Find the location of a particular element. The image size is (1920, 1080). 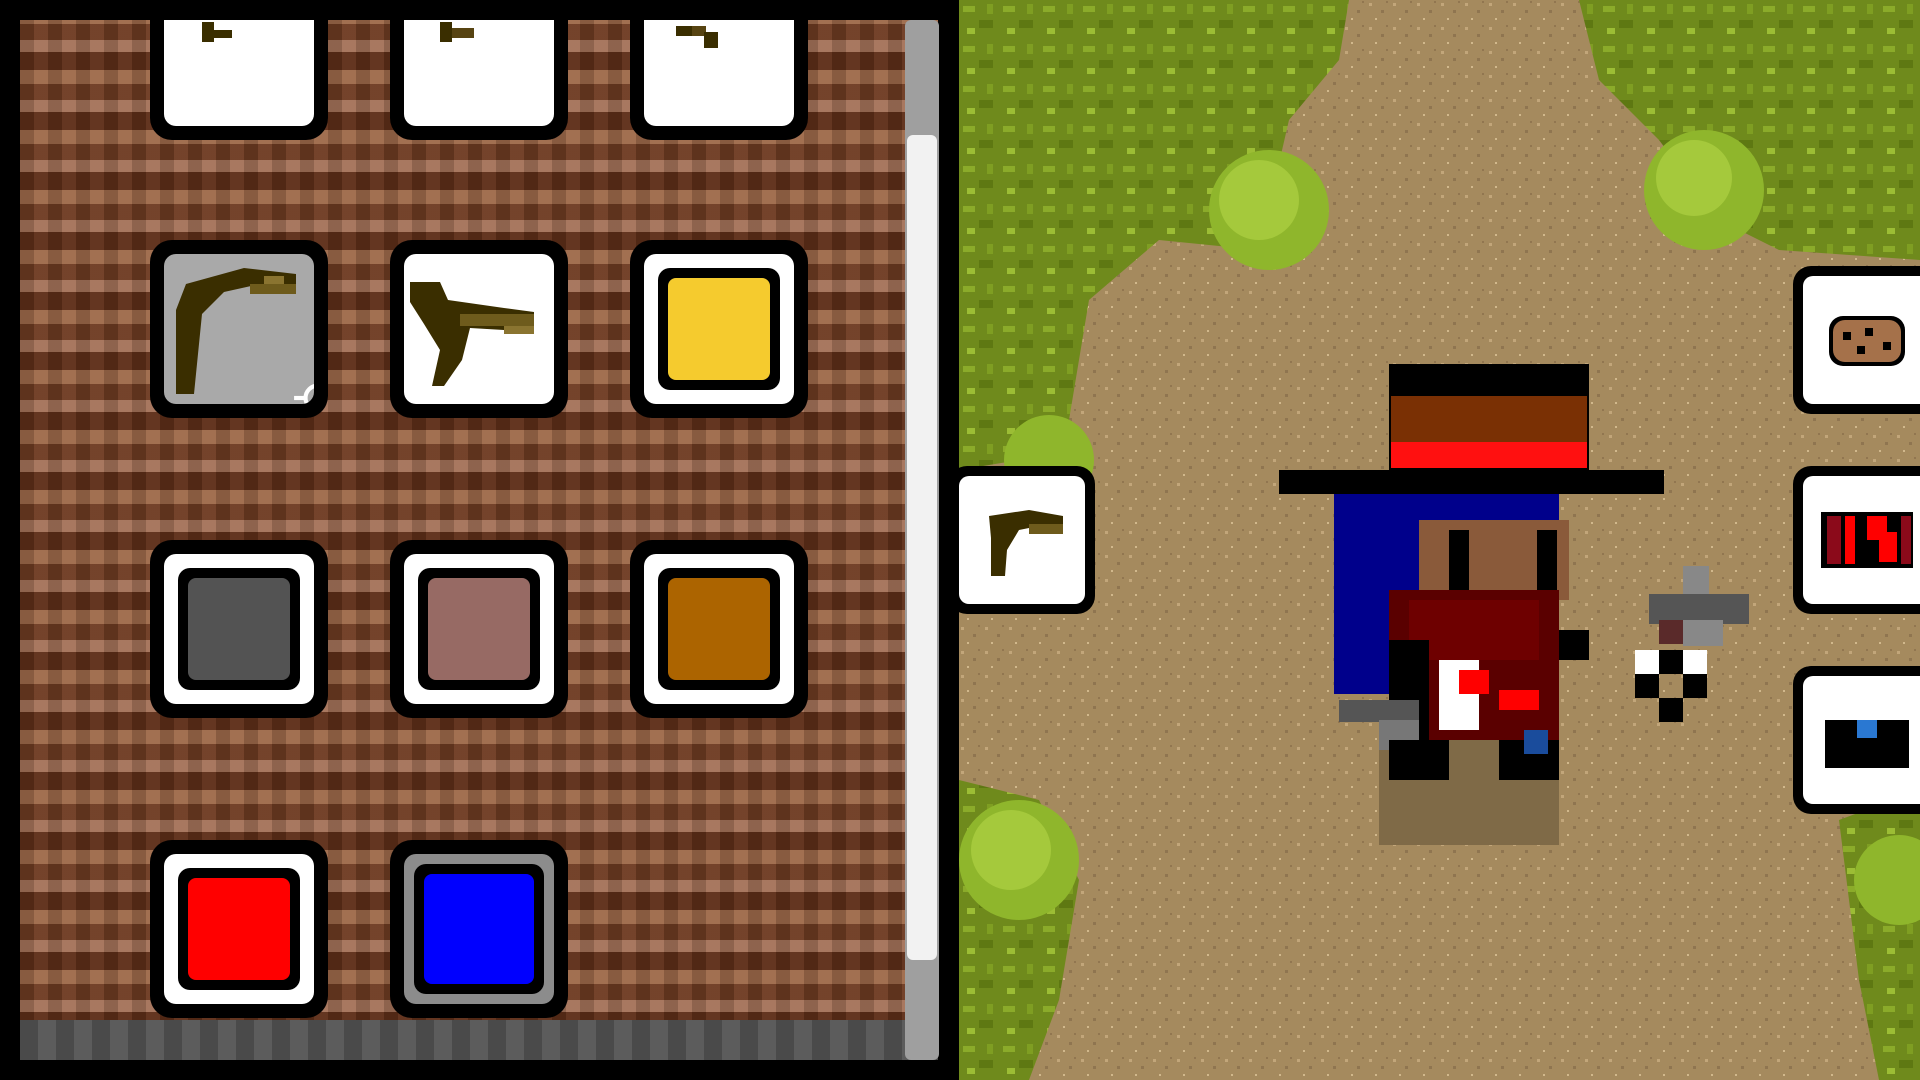

inventory-slot-orange-color is located at coordinates (719, 629).